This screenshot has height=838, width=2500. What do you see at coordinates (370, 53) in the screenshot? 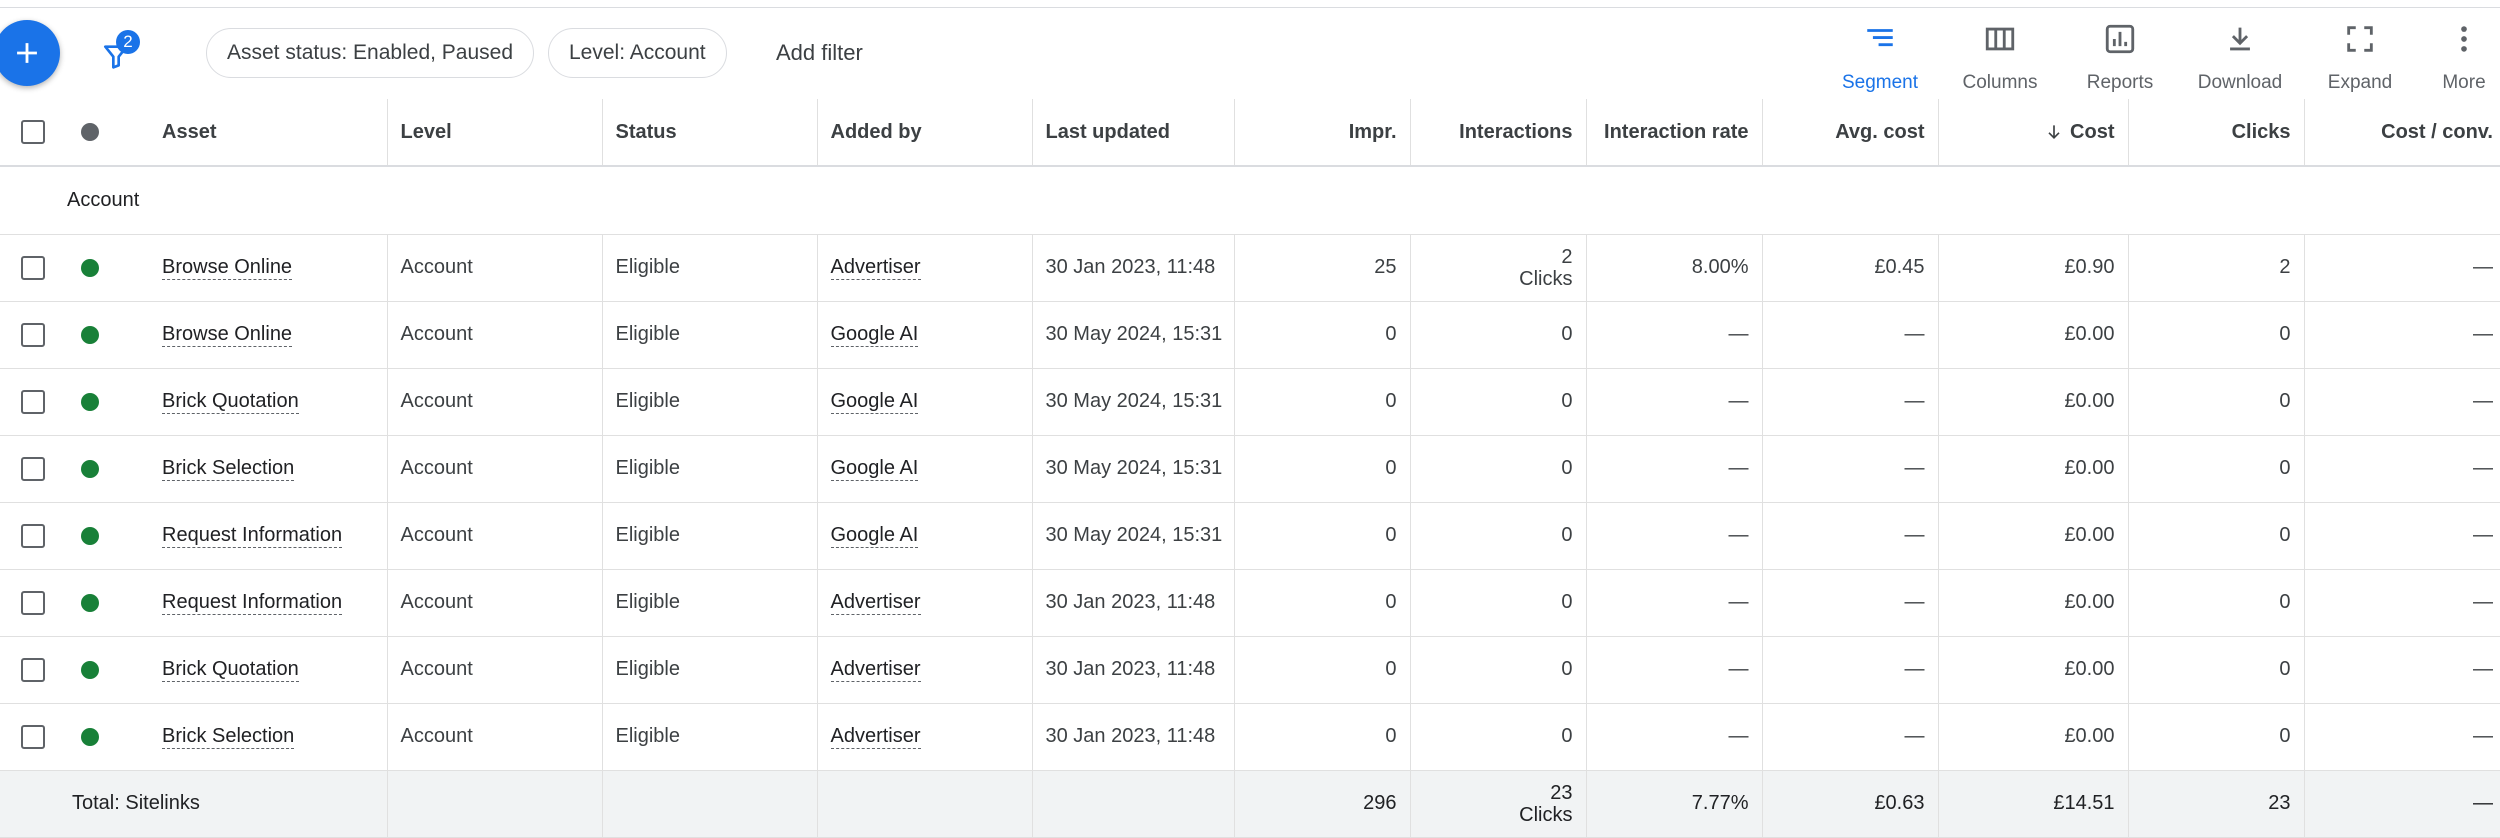
I see `filter-chip-asset-status: Asset status: Enabled, Paused` at bounding box center [370, 53].